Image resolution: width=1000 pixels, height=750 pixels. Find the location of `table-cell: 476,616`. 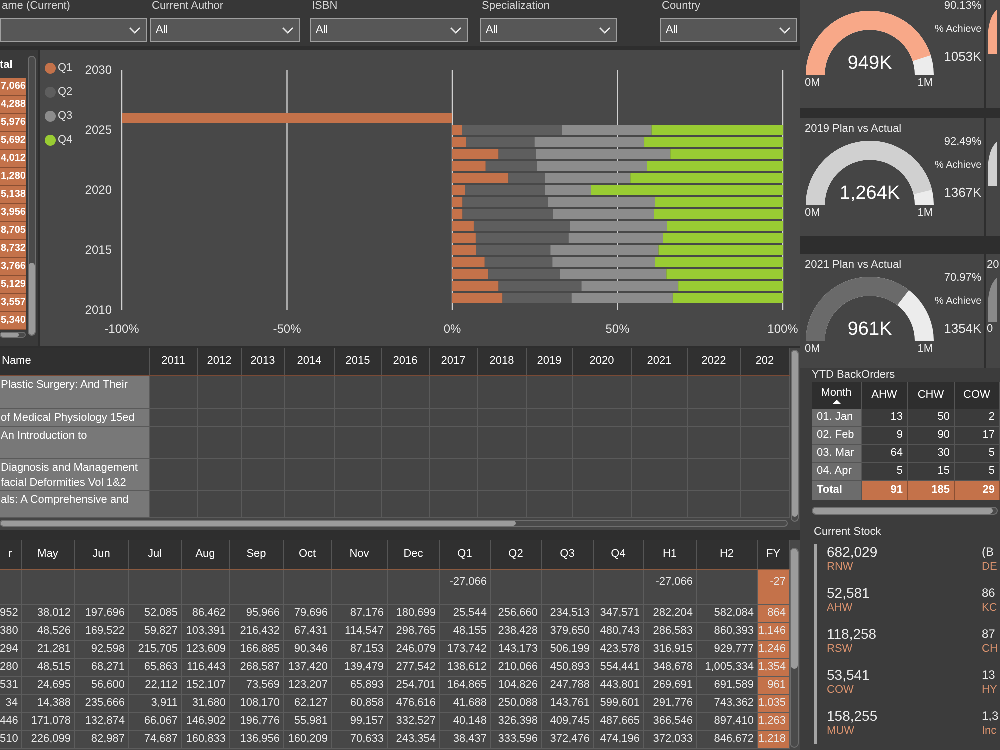

table-cell: 476,616 is located at coordinates (414, 704).